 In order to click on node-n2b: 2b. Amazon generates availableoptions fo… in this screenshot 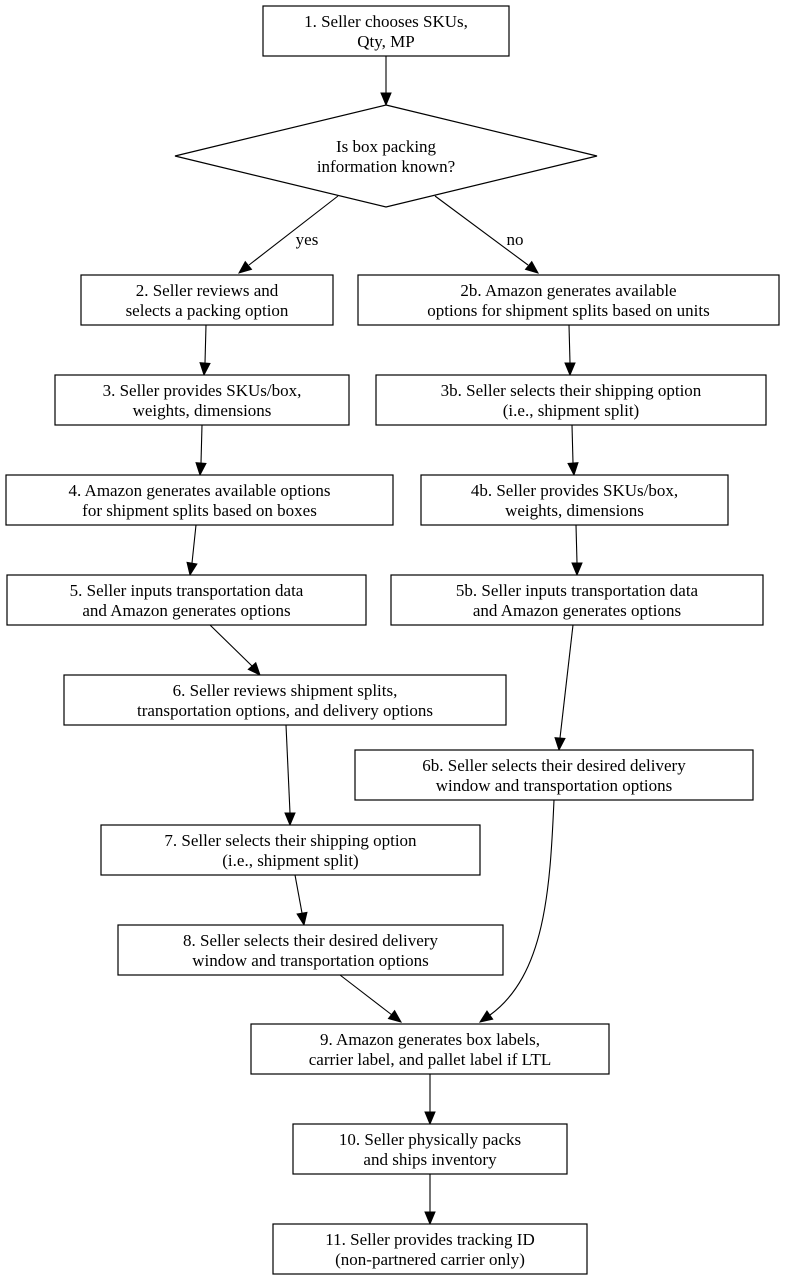, I will do `click(568, 300)`.